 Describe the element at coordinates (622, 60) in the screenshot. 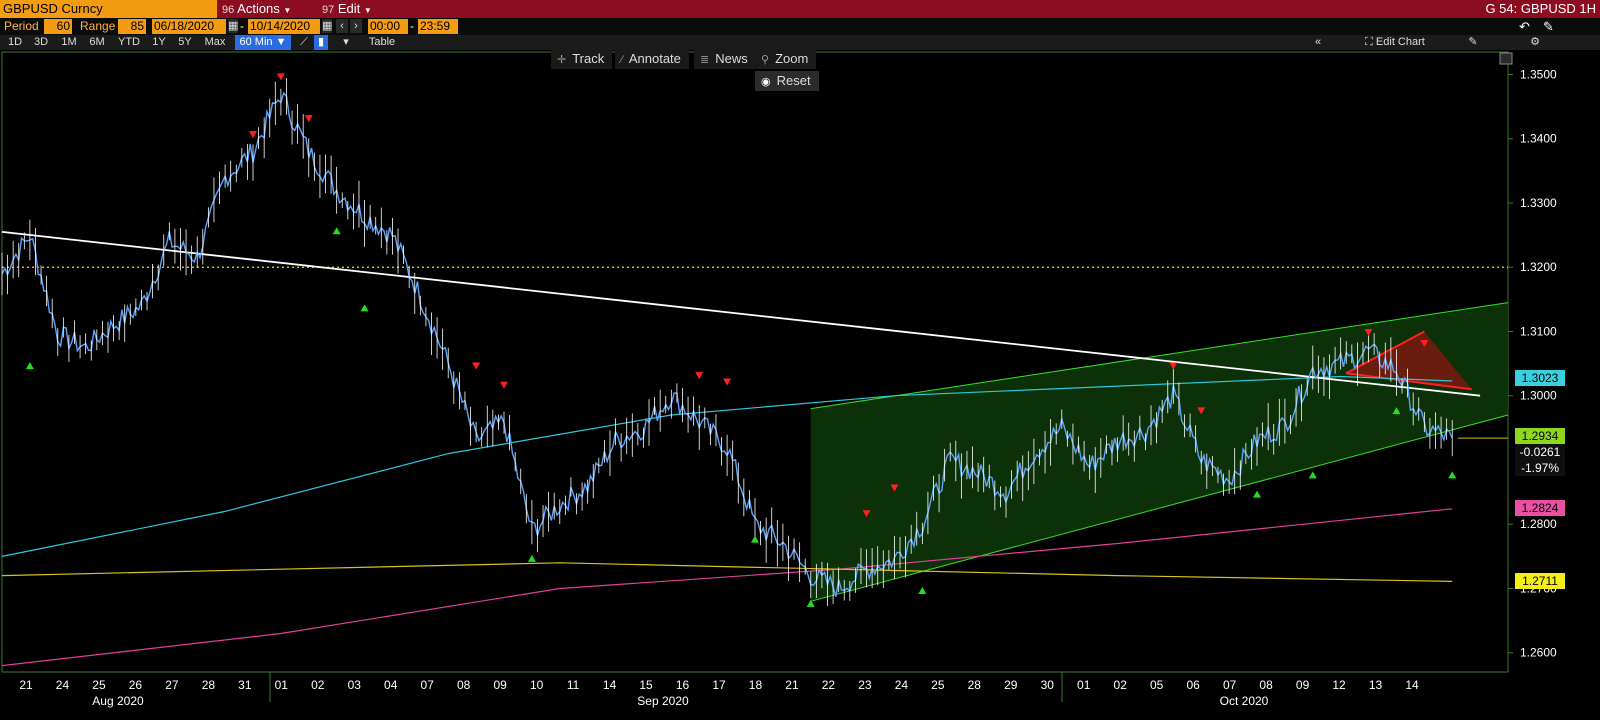

I see `annotate-icon: ∕` at that location.